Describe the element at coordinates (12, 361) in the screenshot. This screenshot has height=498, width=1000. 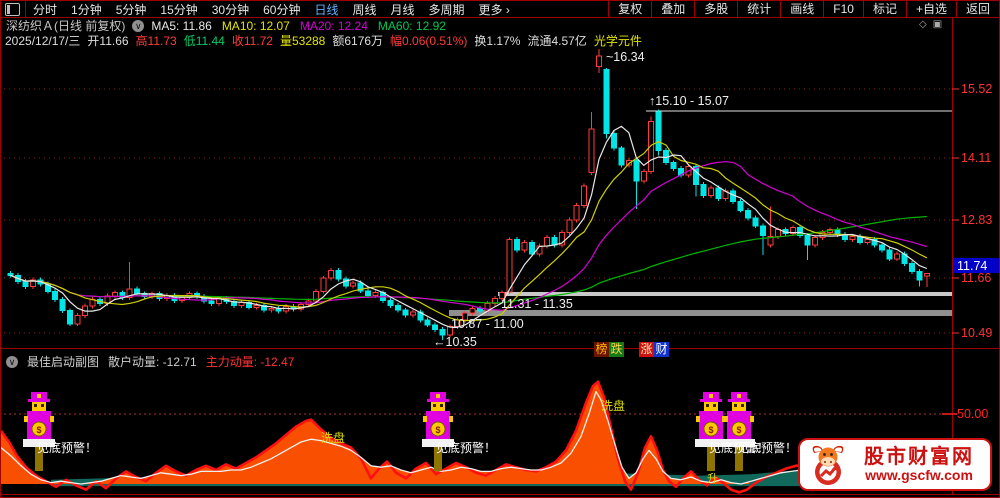
I see `collapse-icon: ∨` at that location.